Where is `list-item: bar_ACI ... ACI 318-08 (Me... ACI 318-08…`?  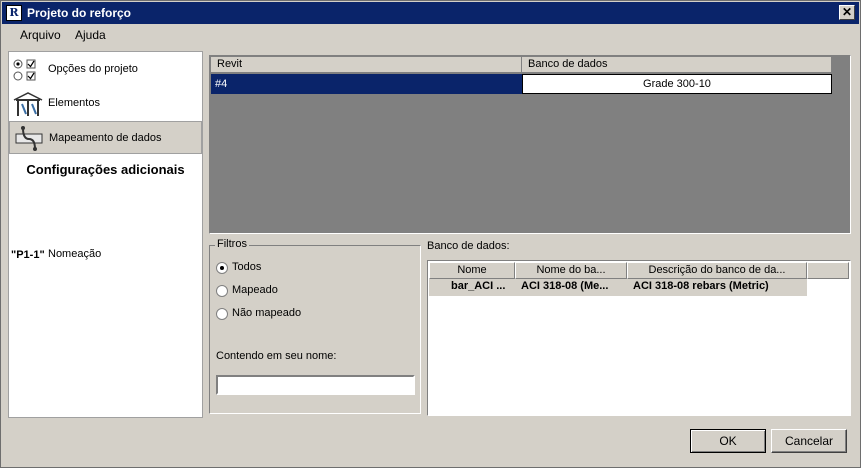
list-item: bar_ACI ... ACI 318-08 (Me... ACI 318-08… is located at coordinates (618, 287).